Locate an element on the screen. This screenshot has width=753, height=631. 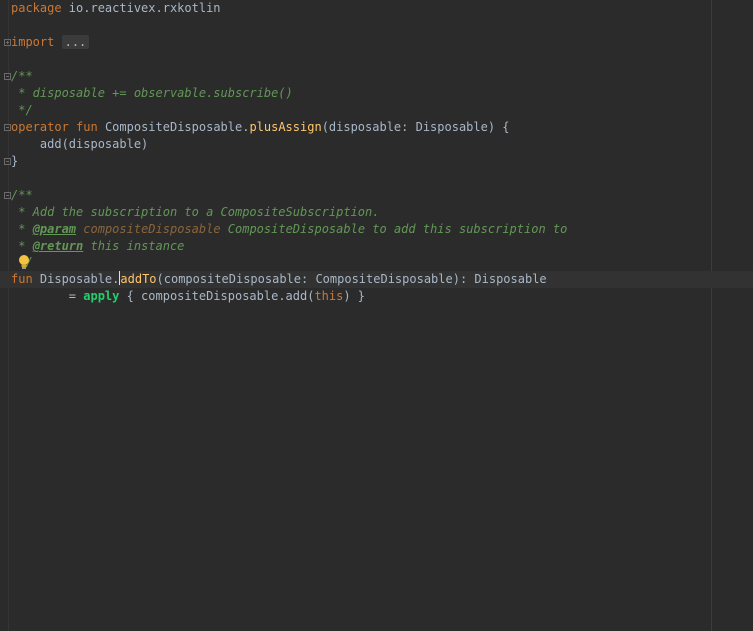
comment-text: */ is located at coordinates (22, 110).